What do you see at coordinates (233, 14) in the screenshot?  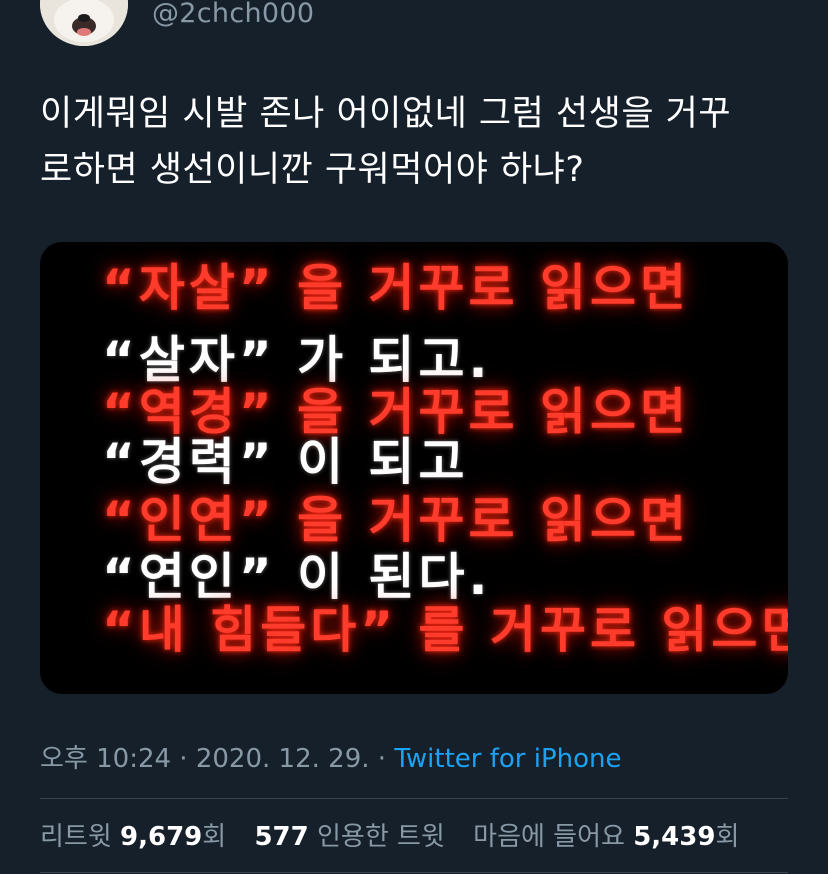 I see `user-handle: @2chch000` at bounding box center [233, 14].